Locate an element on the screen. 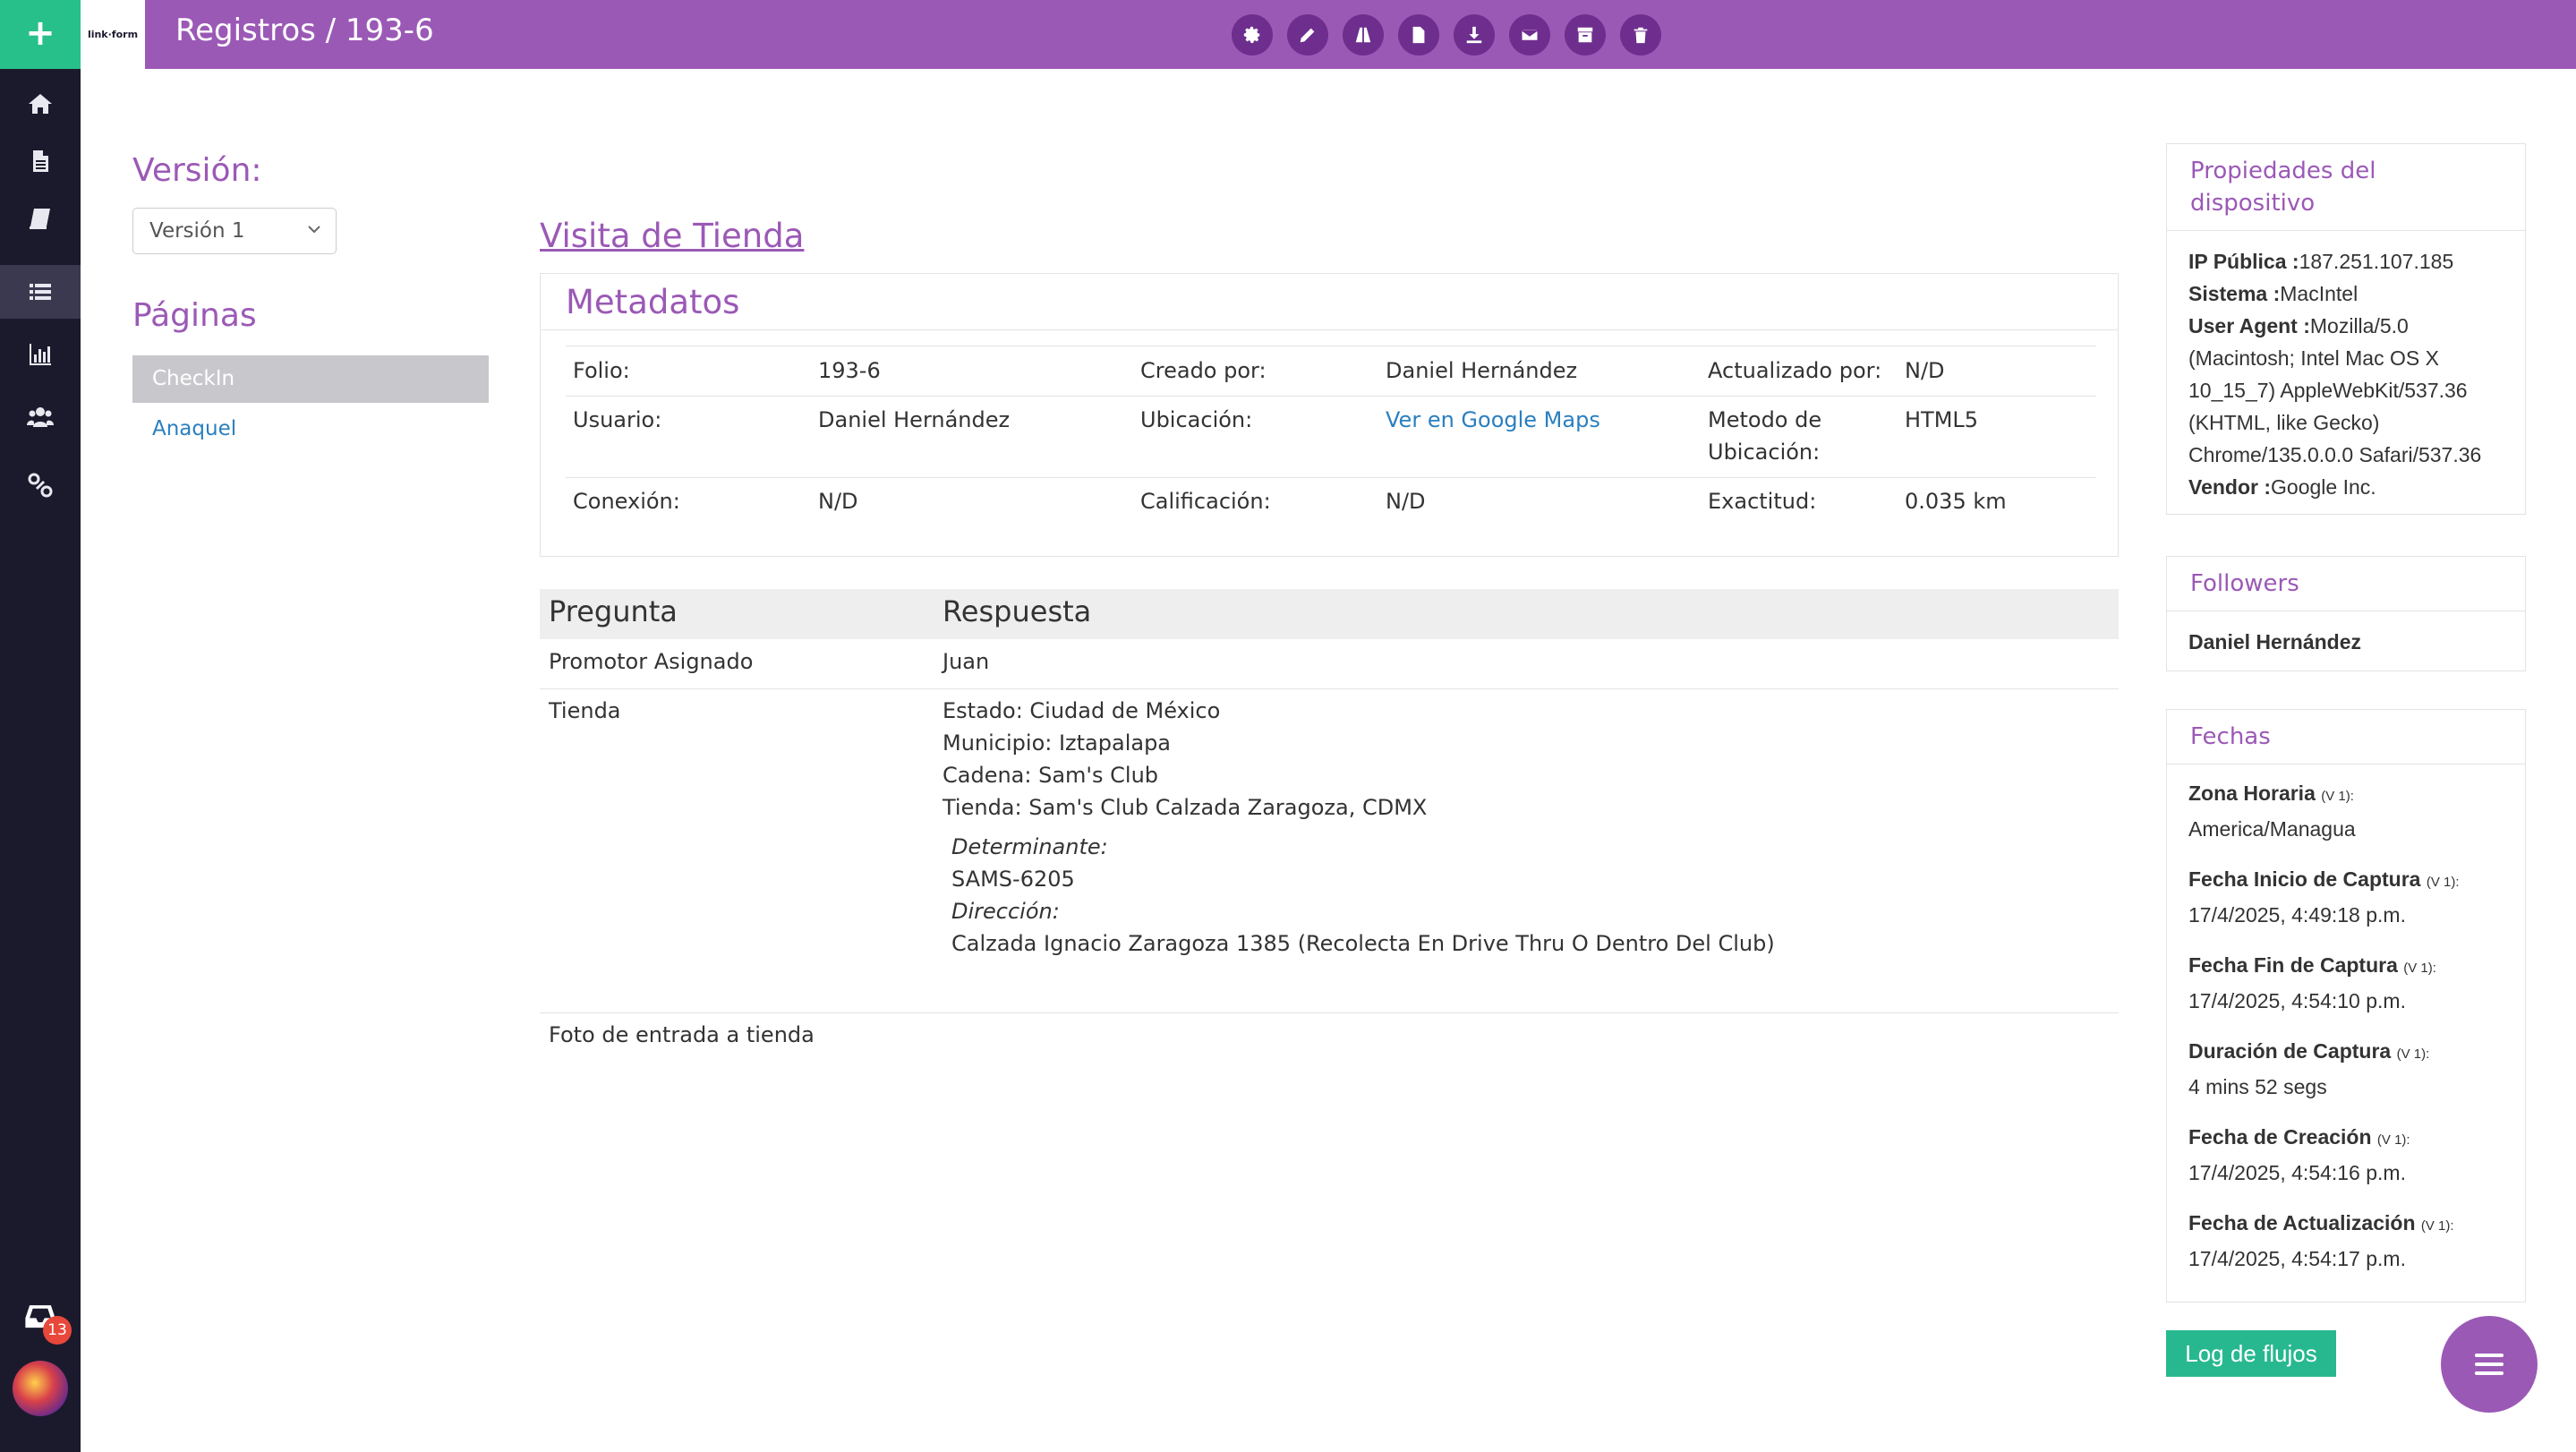 Image resolution: width=2576 pixels, height=1452 pixels. folio-value: 193-6 is located at coordinates (849, 370).